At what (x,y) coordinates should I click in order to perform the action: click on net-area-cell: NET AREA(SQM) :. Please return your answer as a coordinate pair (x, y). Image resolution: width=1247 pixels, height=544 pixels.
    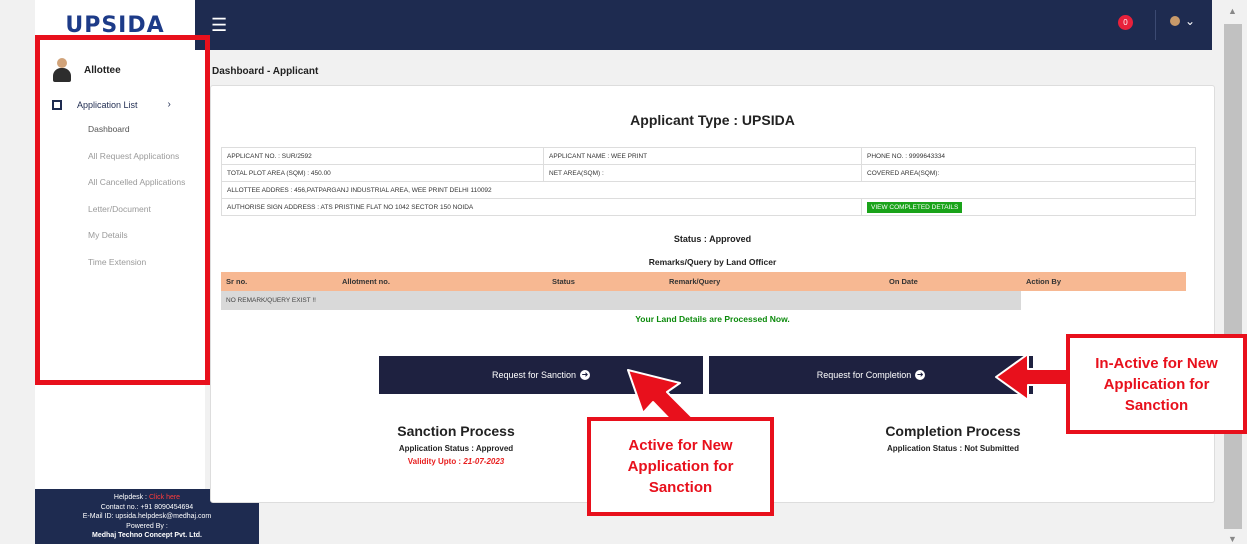
    Looking at the image, I should click on (702, 173).